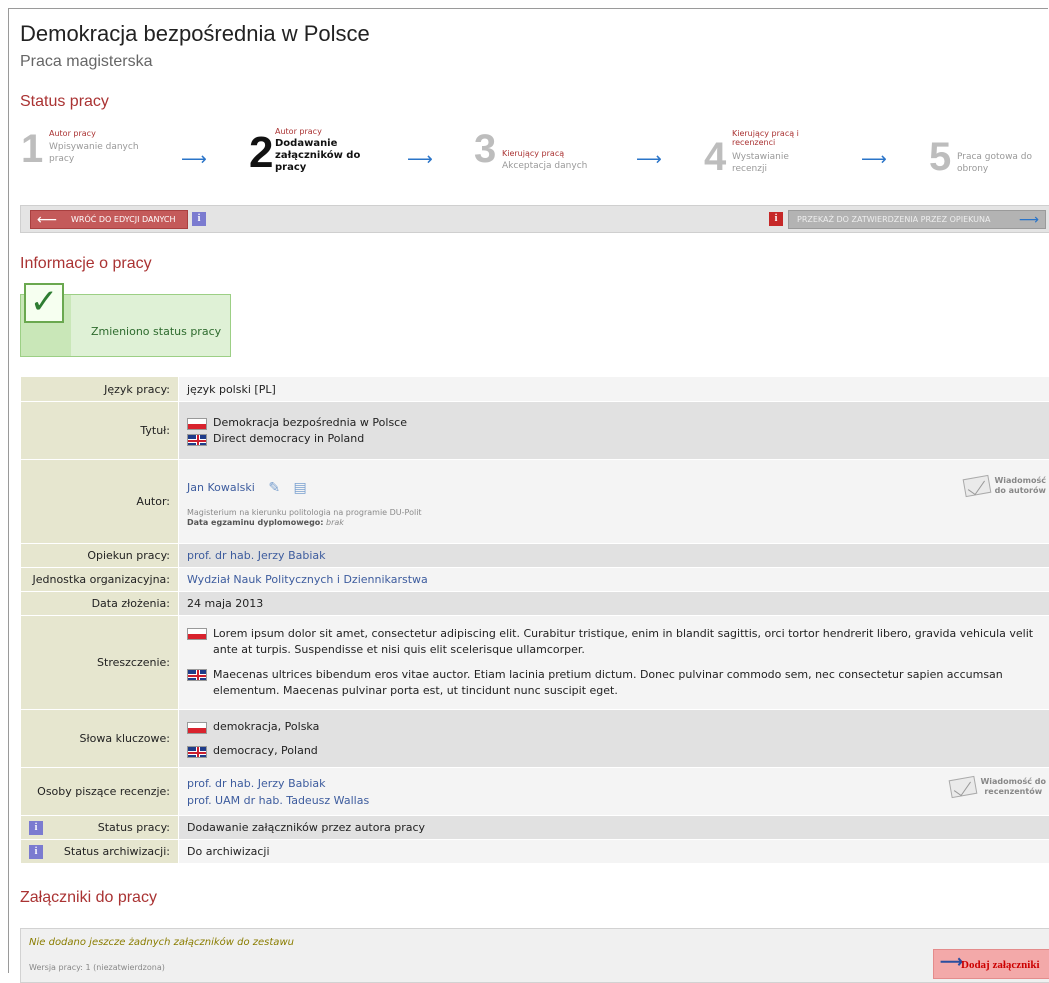  What do you see at coordinates (1005, 486) in the screenshot?
I see `message-authors-button: Wiadomośćdo autorów` at bounding box center [1005, 486].